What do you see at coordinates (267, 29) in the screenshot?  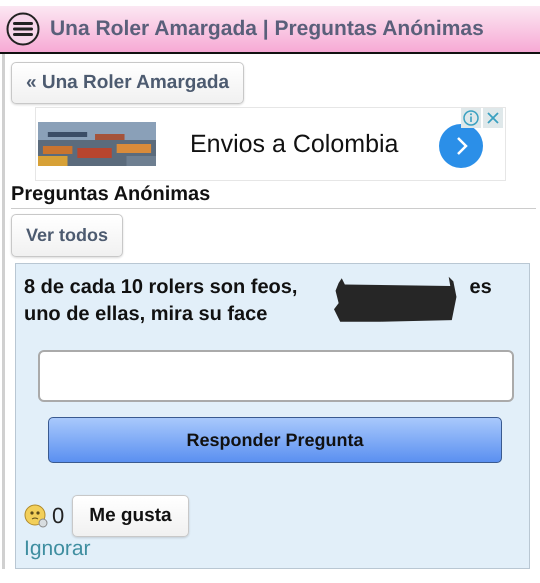 I see `page-title: Una Roler Amargada | Preguntas Anónimas` at bounding box center [267, 29].